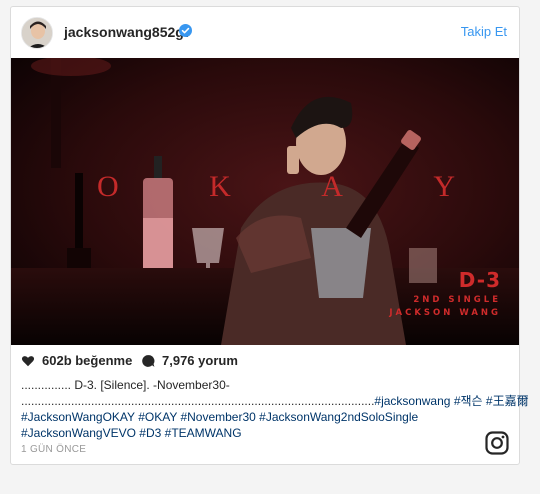 This screenshot has height=494, width=540. Describe the element at coordinates (497, 443) in the screenshot. I see `instagram-icon` at that location.